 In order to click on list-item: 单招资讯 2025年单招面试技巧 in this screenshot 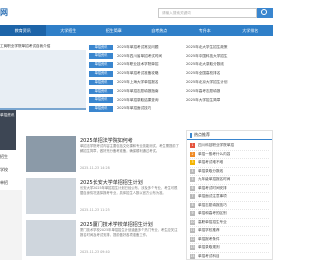, I will do `click(139, 109)`.